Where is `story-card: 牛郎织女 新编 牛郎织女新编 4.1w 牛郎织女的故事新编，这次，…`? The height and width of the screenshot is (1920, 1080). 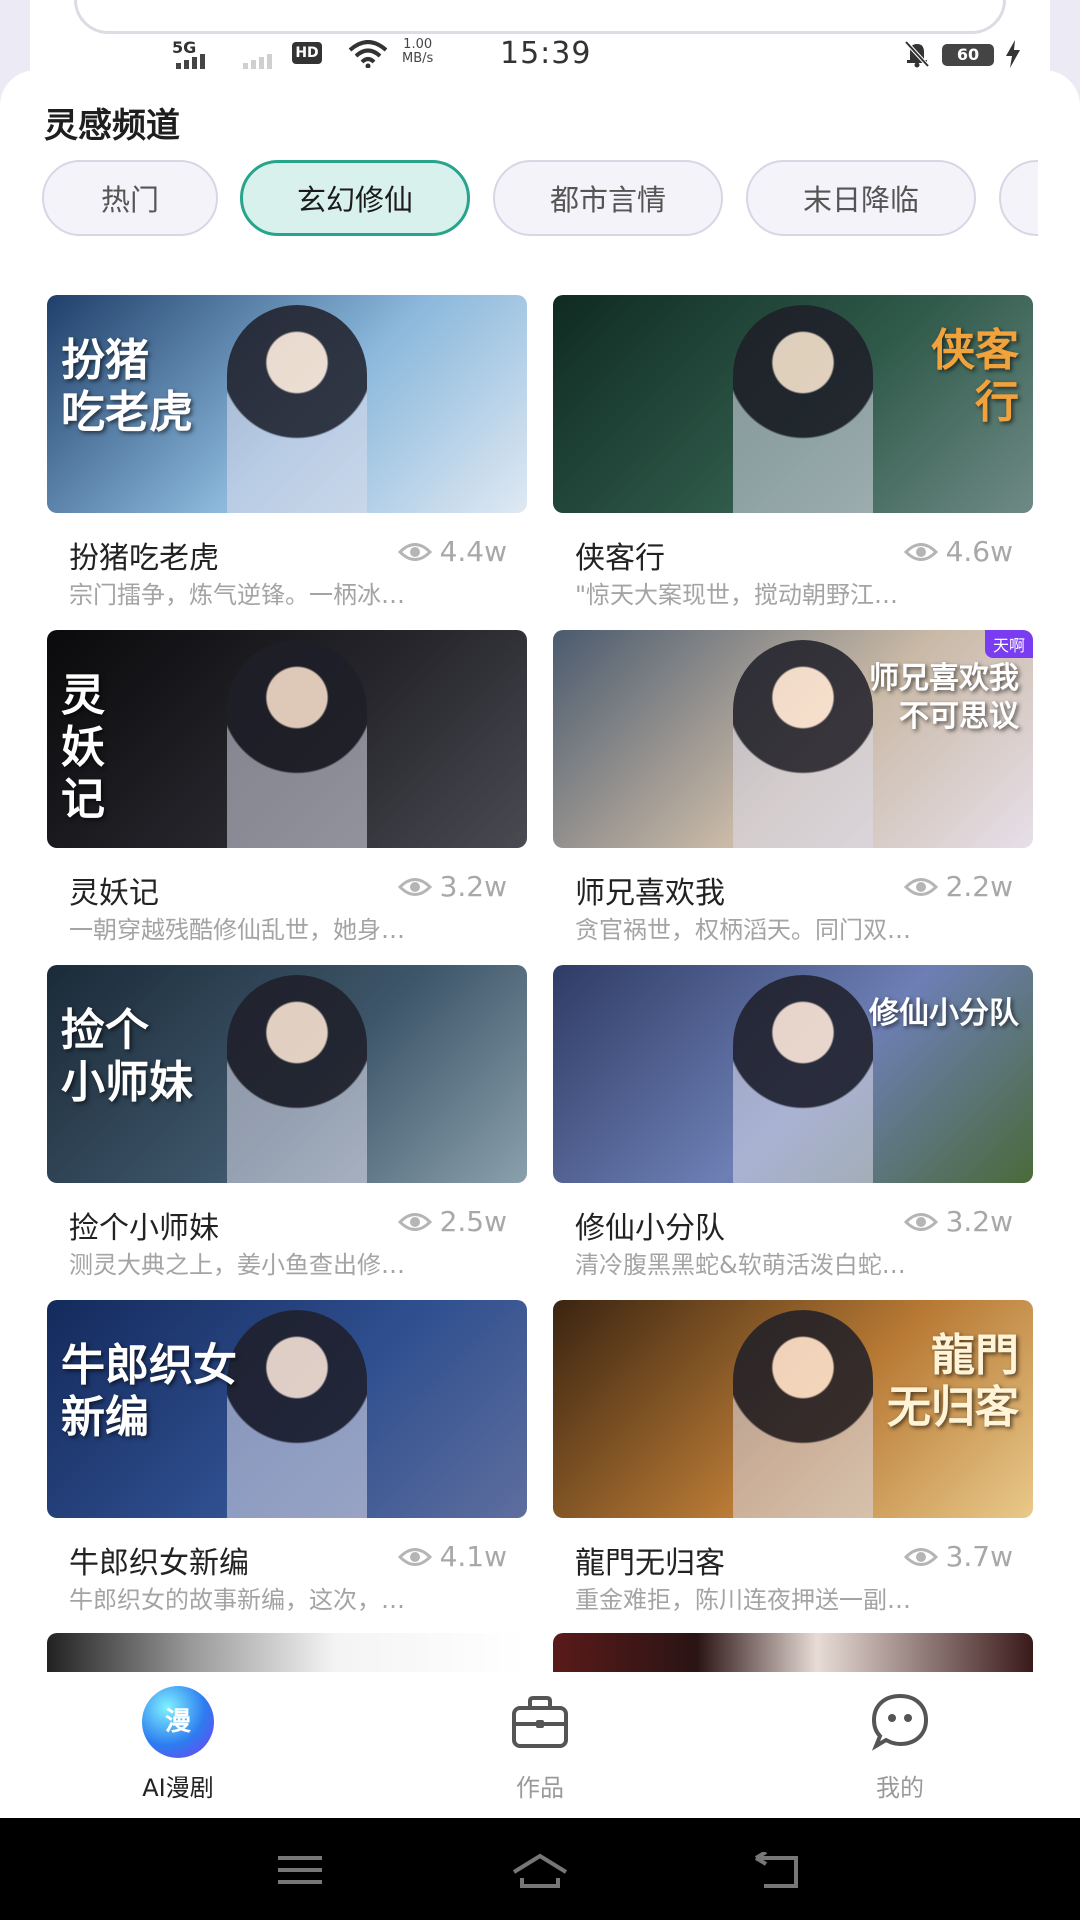
story-card: 牛郎织女 新编 牛郎织女新编 4.1w 牛郎织女的故事新编，这次，… is located at coordinates (287, 1460).